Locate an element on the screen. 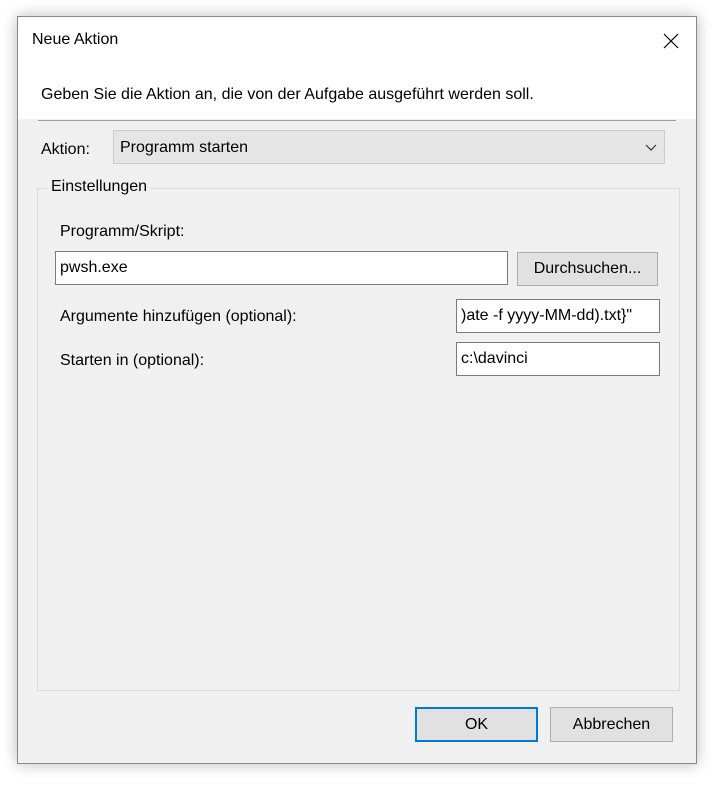 This screenshot has width=719, height=789. chevron-down-icon is located at coordinates (651, 147).